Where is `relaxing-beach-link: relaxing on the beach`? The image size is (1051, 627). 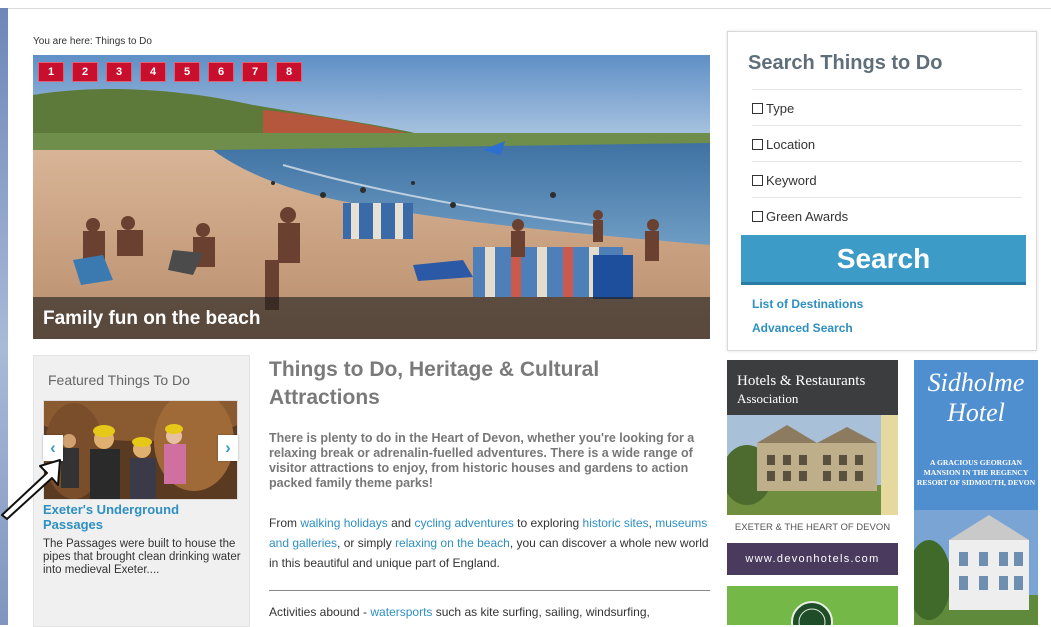
relaxing-beach-link: relaxing on the beach is located at coordinates (452, 543).